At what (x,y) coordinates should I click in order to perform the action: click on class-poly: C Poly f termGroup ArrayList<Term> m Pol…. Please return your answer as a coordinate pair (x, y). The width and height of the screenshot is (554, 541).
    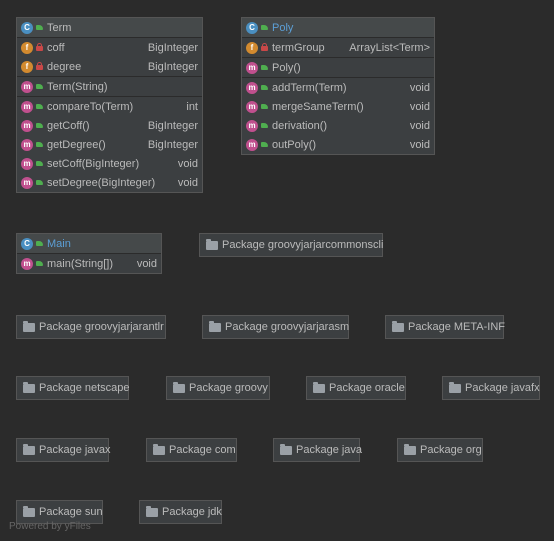
    Looking at the image, I should click on (338, 86).